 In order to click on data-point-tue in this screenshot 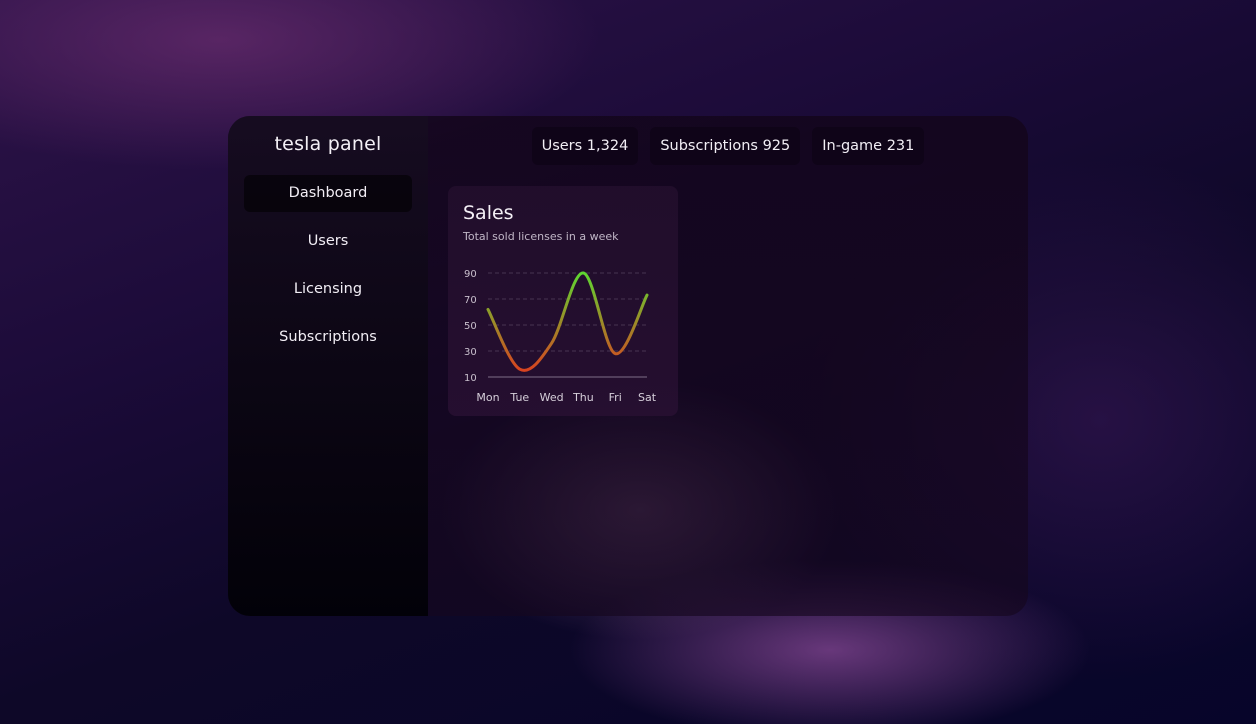, I will do `click(519, 369)`.